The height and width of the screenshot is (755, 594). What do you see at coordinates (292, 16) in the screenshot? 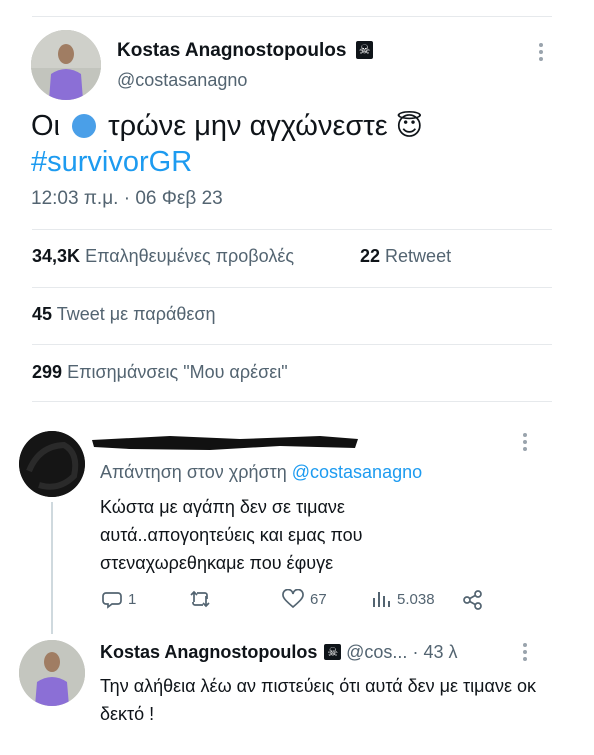
I see `top-divider` at bounding box center [292, 16].